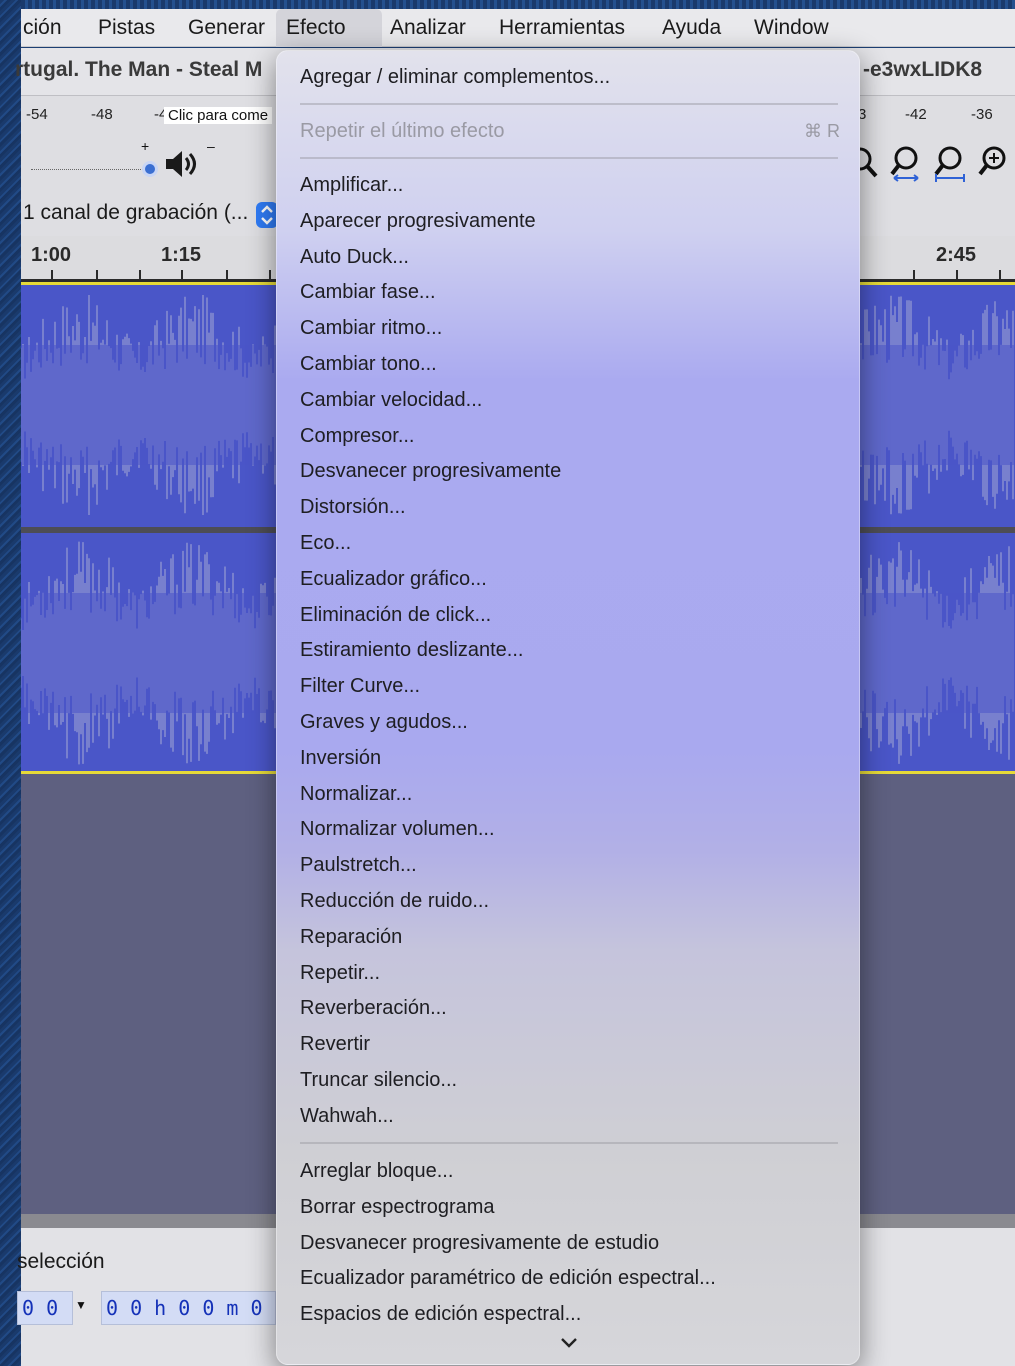  Describe the element at coordinates (188, 1308) in the screenshot. I see `selection-end-time: 0 0 h 0 0 m 0 0 .` at that location.